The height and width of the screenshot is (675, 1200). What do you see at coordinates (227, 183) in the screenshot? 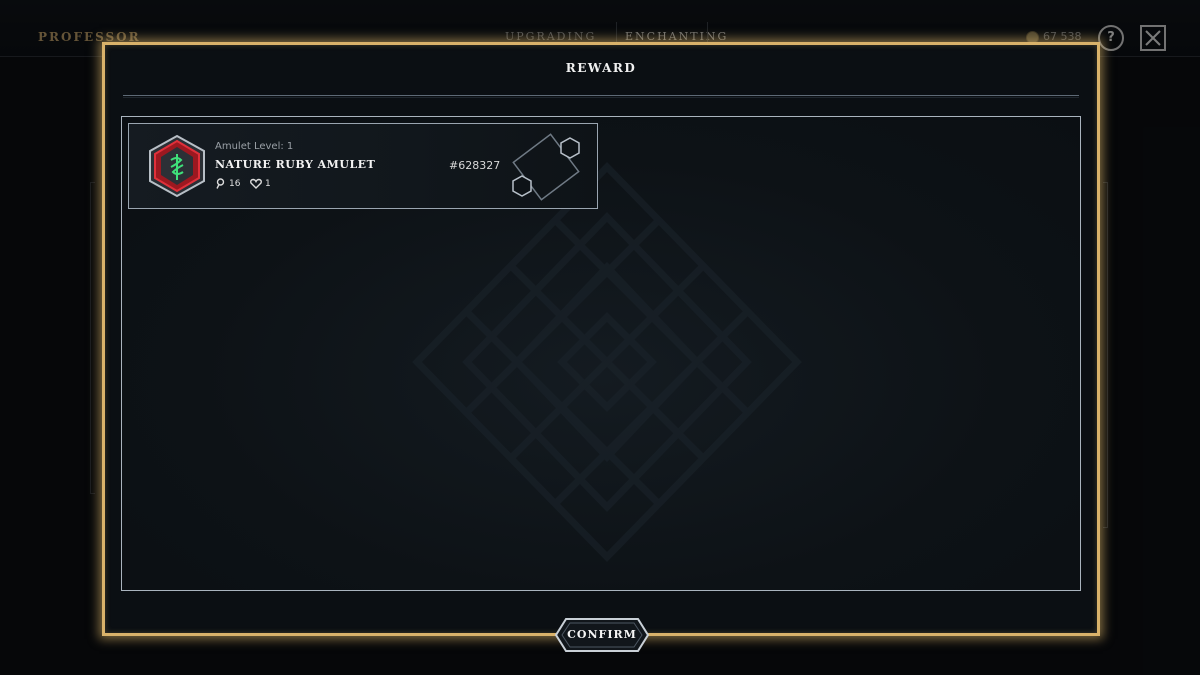
I see `power-stat: 16` at bounding box center [227, 183].